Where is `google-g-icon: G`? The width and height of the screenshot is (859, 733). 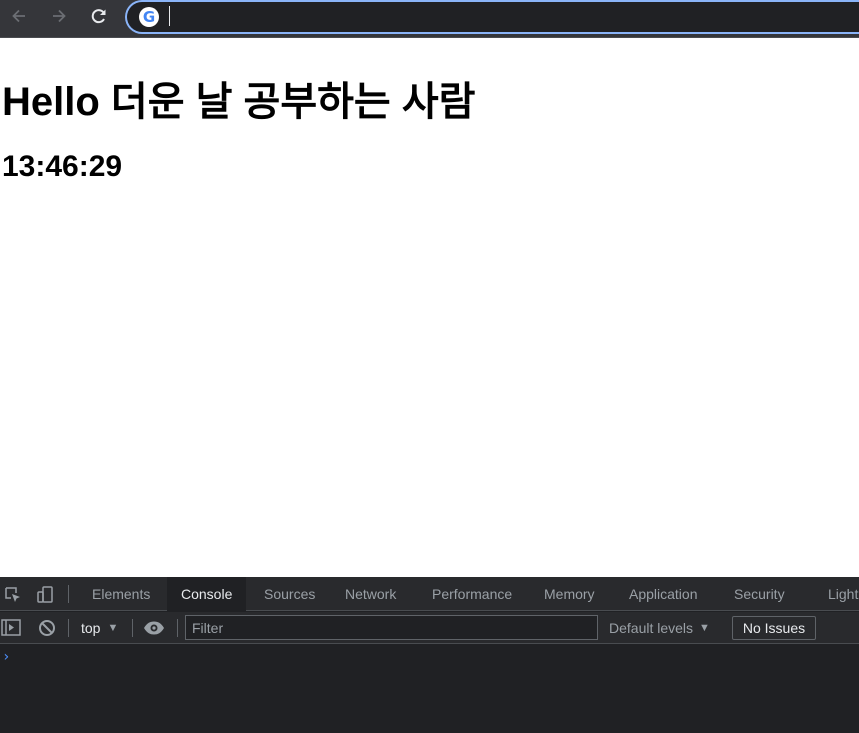 google-g-icon: G is located at coordinates (149, 17).